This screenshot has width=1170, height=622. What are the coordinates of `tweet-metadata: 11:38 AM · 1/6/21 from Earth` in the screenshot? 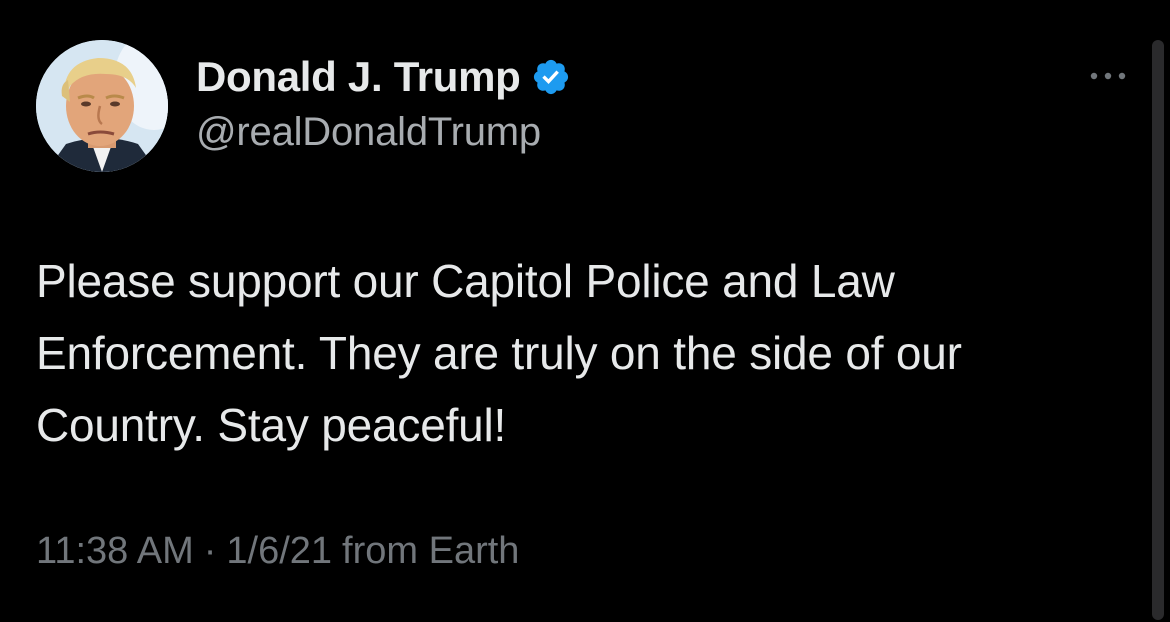 It's located at (277, 551).